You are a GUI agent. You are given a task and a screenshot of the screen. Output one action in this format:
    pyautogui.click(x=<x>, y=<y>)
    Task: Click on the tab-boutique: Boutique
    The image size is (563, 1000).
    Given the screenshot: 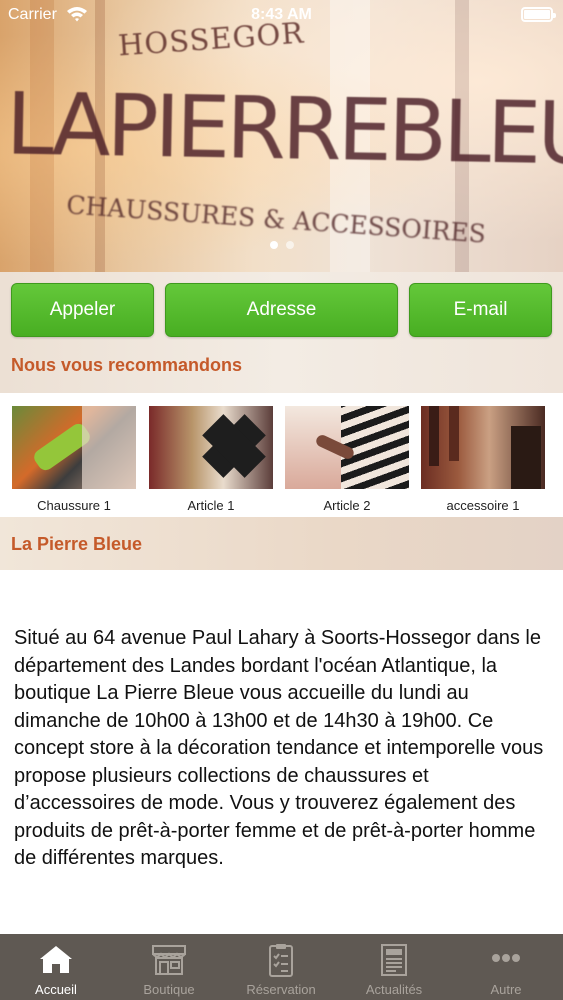 What is the action you would take?
    pyautogui.click(x=169, y=967)
    